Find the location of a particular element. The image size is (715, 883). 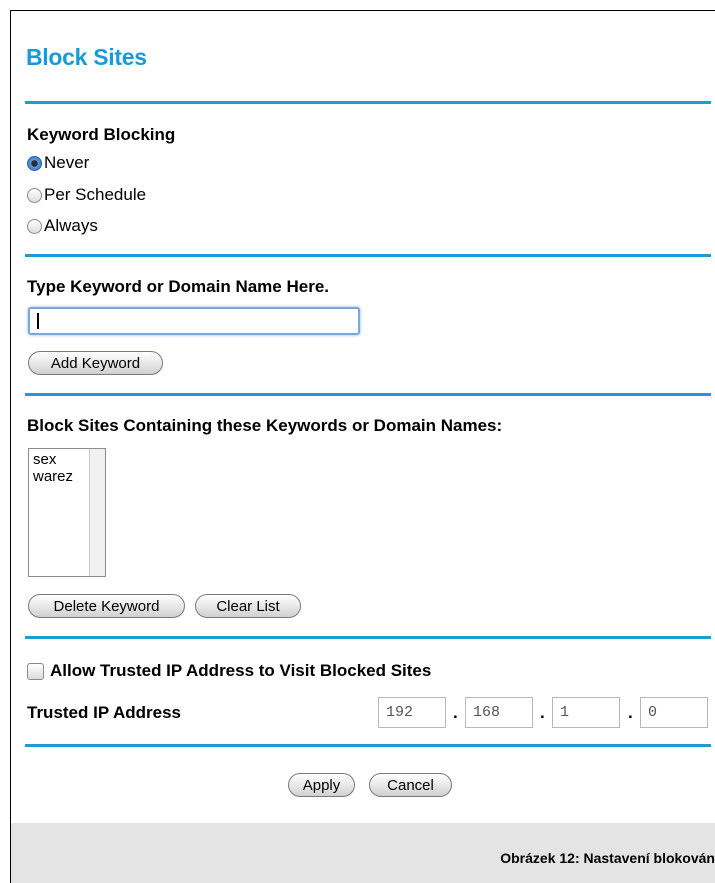

clear-list-button: Clear List is located at coordinates (248, 606).